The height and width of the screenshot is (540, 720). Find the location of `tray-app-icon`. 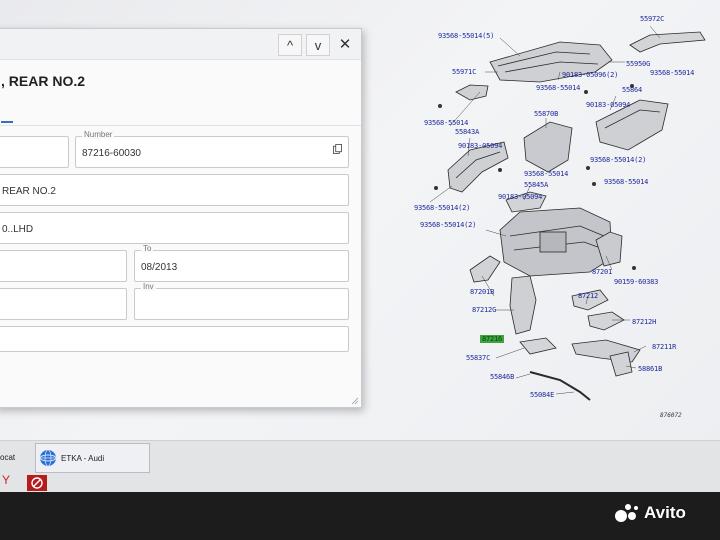

tray-app-icon is located at coordinates (37, 483).